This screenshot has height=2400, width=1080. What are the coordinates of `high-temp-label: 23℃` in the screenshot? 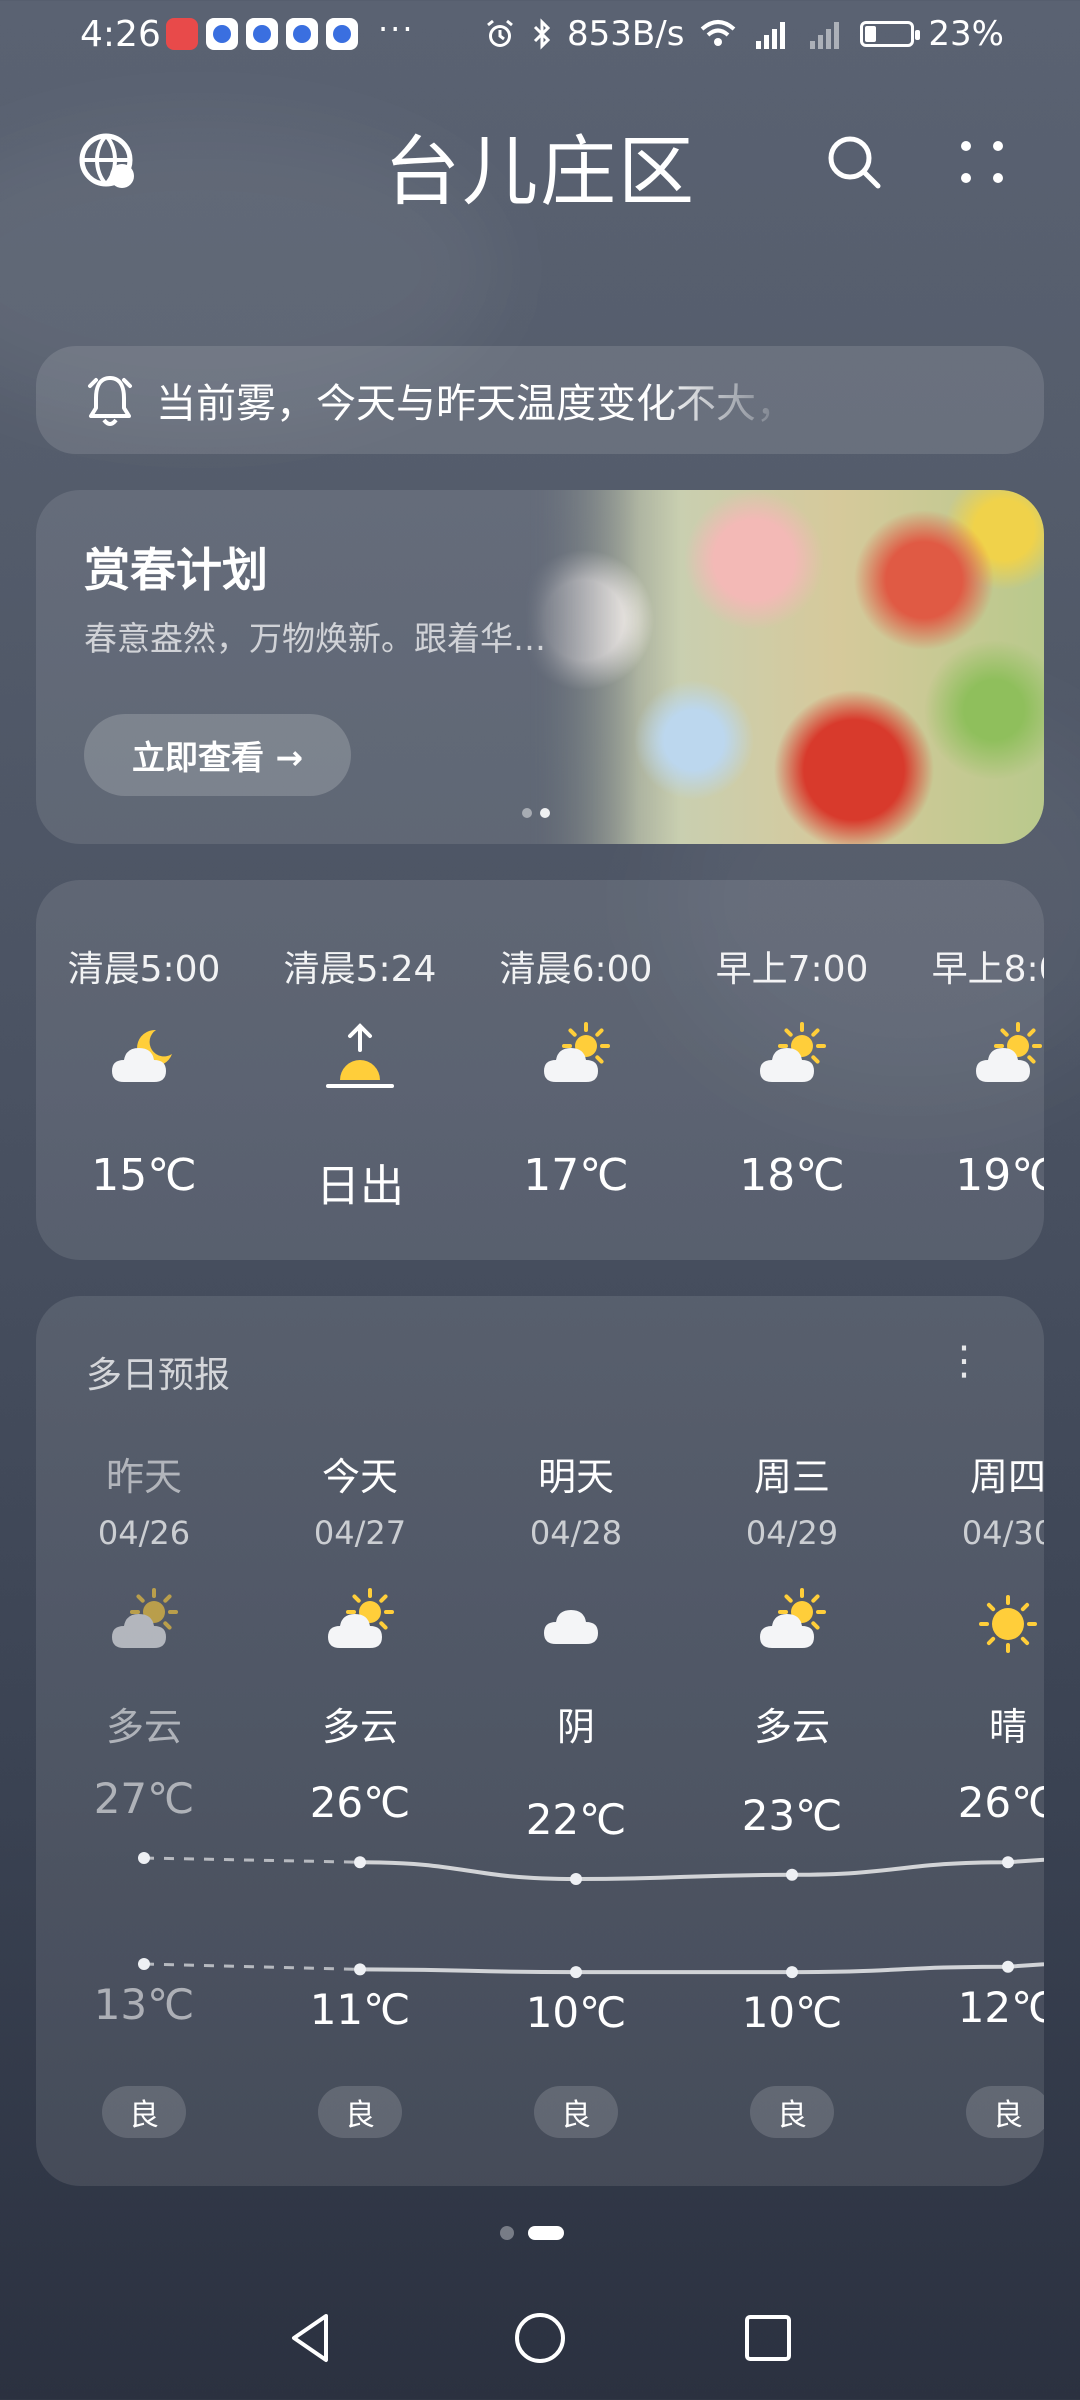 It's located at (792, 1815).